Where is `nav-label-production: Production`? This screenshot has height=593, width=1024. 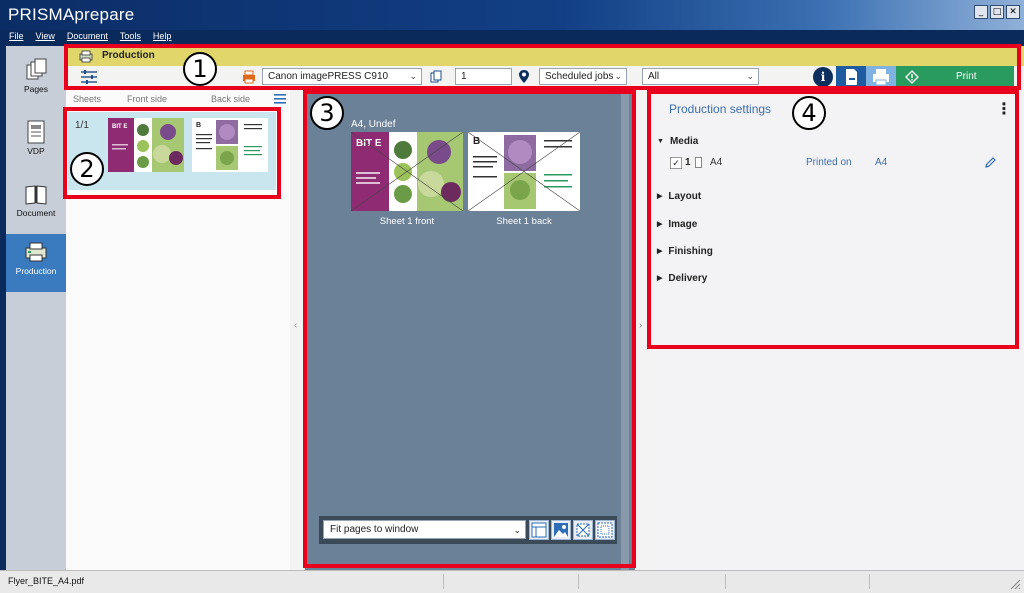 nav-label-production: Production is located at coordinates (36, 271).